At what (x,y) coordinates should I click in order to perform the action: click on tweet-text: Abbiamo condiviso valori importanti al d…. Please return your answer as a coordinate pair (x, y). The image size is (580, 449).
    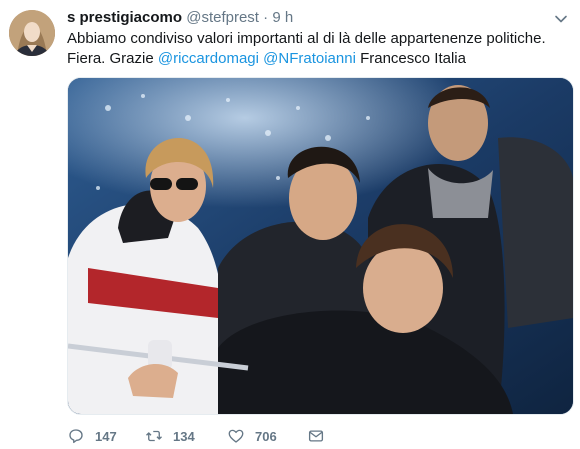
    Looking at the image, I should click on (317, 49).